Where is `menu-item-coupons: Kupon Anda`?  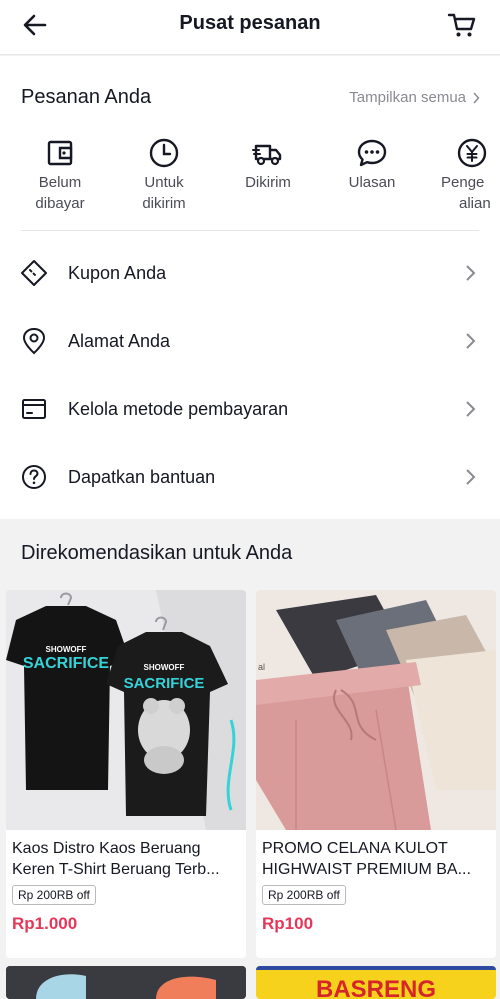 menu-item-coupons: Kupon Anda is located at coordinates (250, 274).